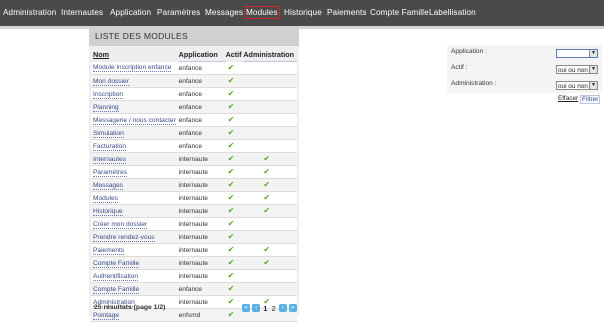 The image size is (604, 322). What do you see at coordinates (194, 55) in the screenshot?
I see `table-header-row: Nom Application Actif Administration` at bounding box center [194, 55].